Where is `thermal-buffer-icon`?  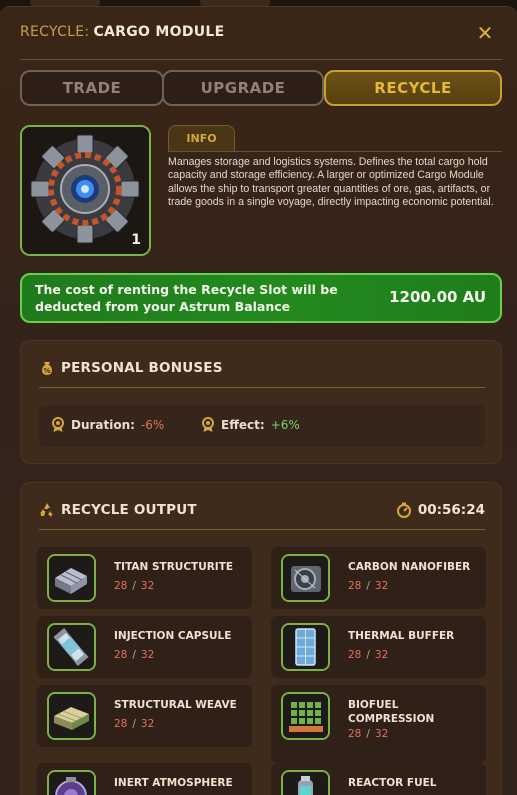
thermal-buffer-icon is located at coordinates (305, 647).